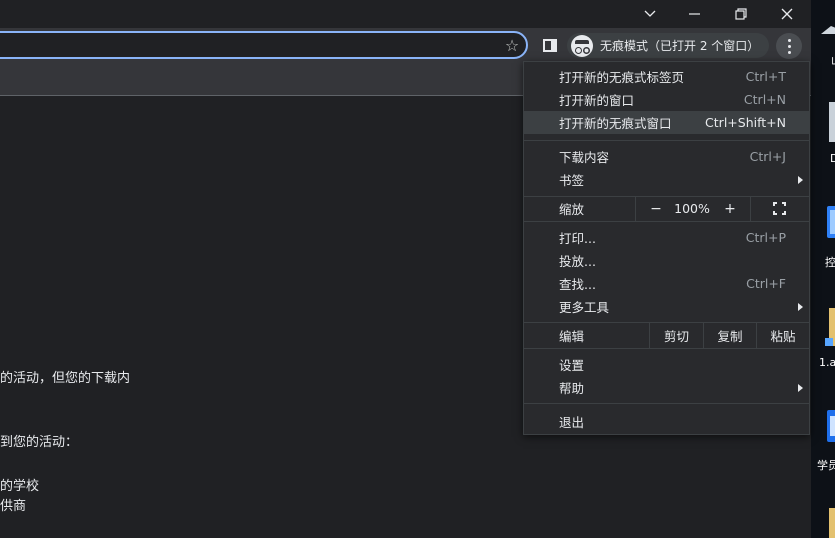 The height and width of the screenshot is (538, 835). I want to click on tab-search-button, so click(650, 14).